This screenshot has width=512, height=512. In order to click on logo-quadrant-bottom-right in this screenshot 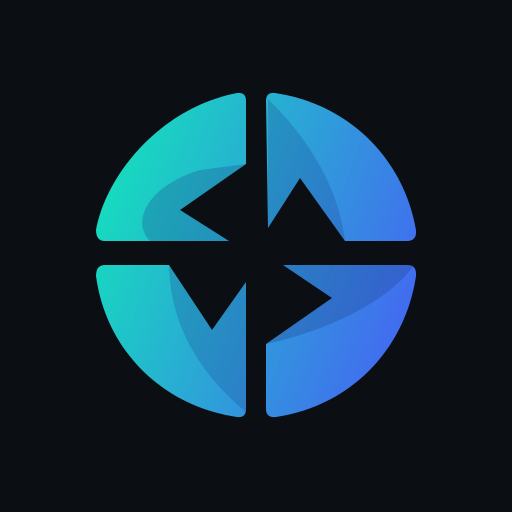, I will do `click(341, 341)`.